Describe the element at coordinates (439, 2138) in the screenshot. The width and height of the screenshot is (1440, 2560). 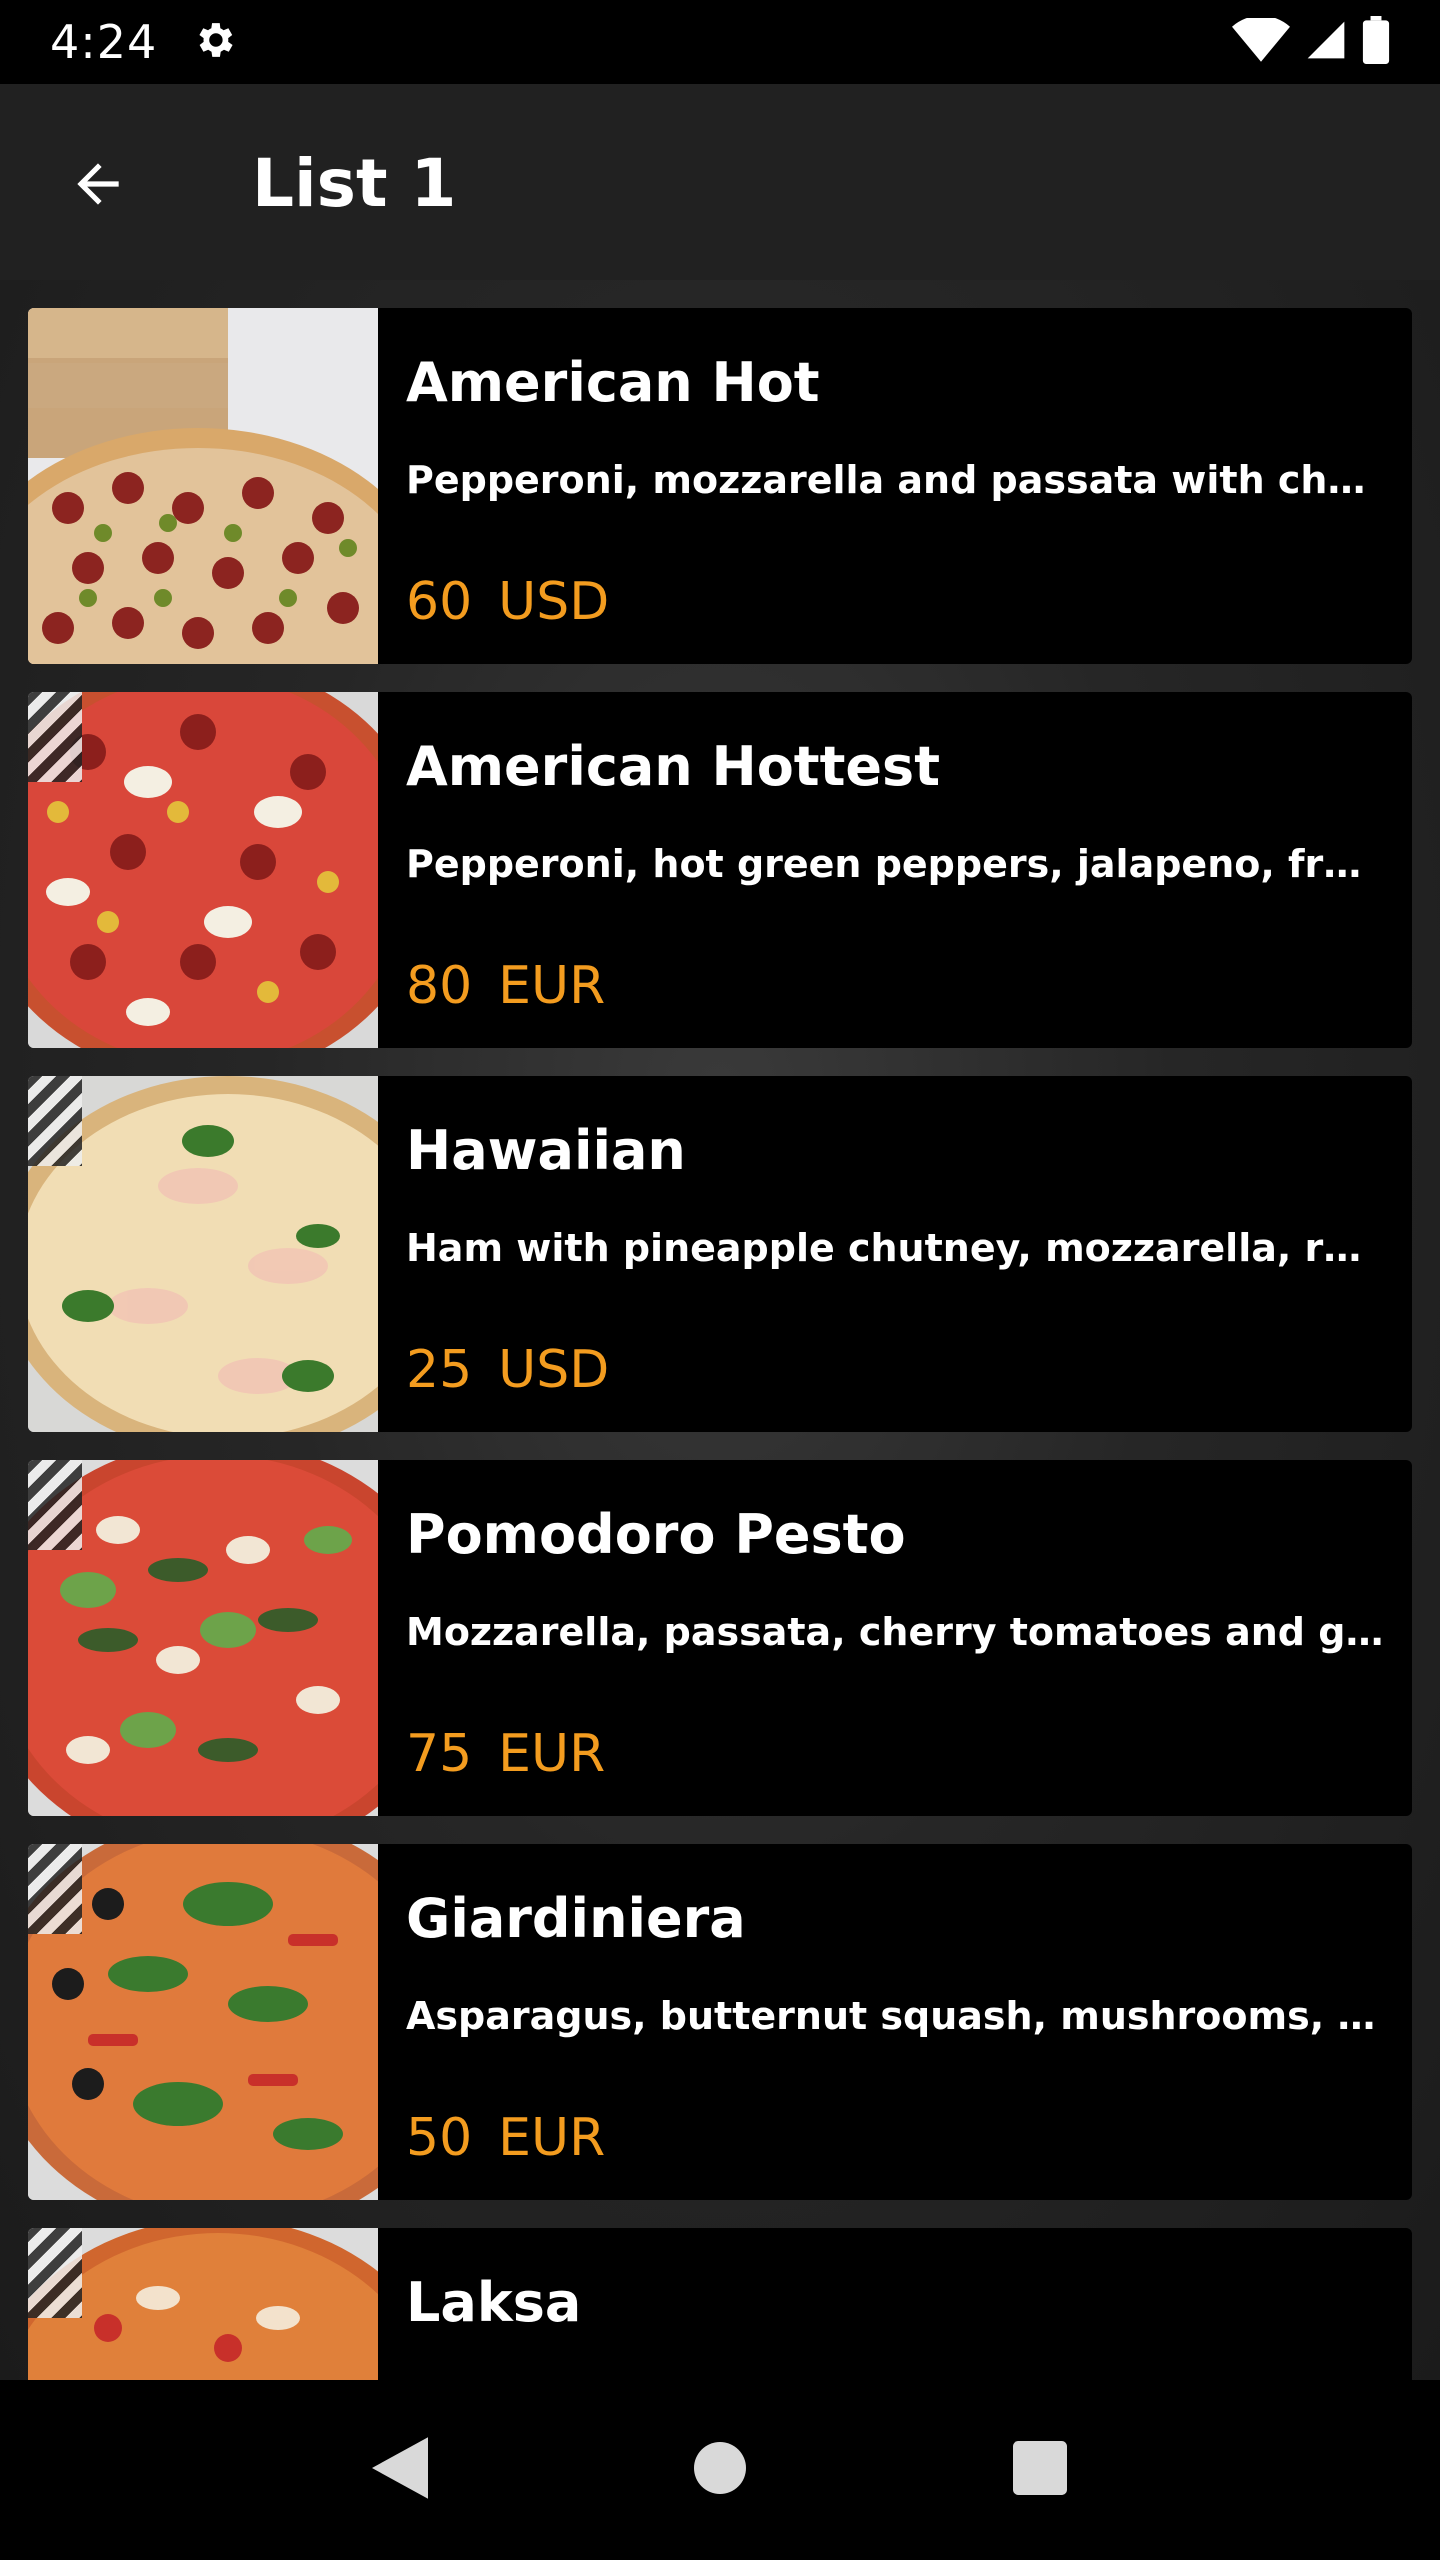
I see `price-value: 50` at that location.